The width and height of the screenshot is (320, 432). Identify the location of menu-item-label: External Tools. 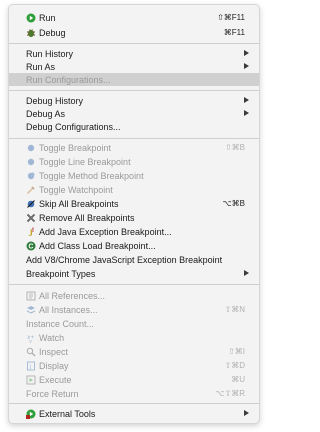
(67, 413).